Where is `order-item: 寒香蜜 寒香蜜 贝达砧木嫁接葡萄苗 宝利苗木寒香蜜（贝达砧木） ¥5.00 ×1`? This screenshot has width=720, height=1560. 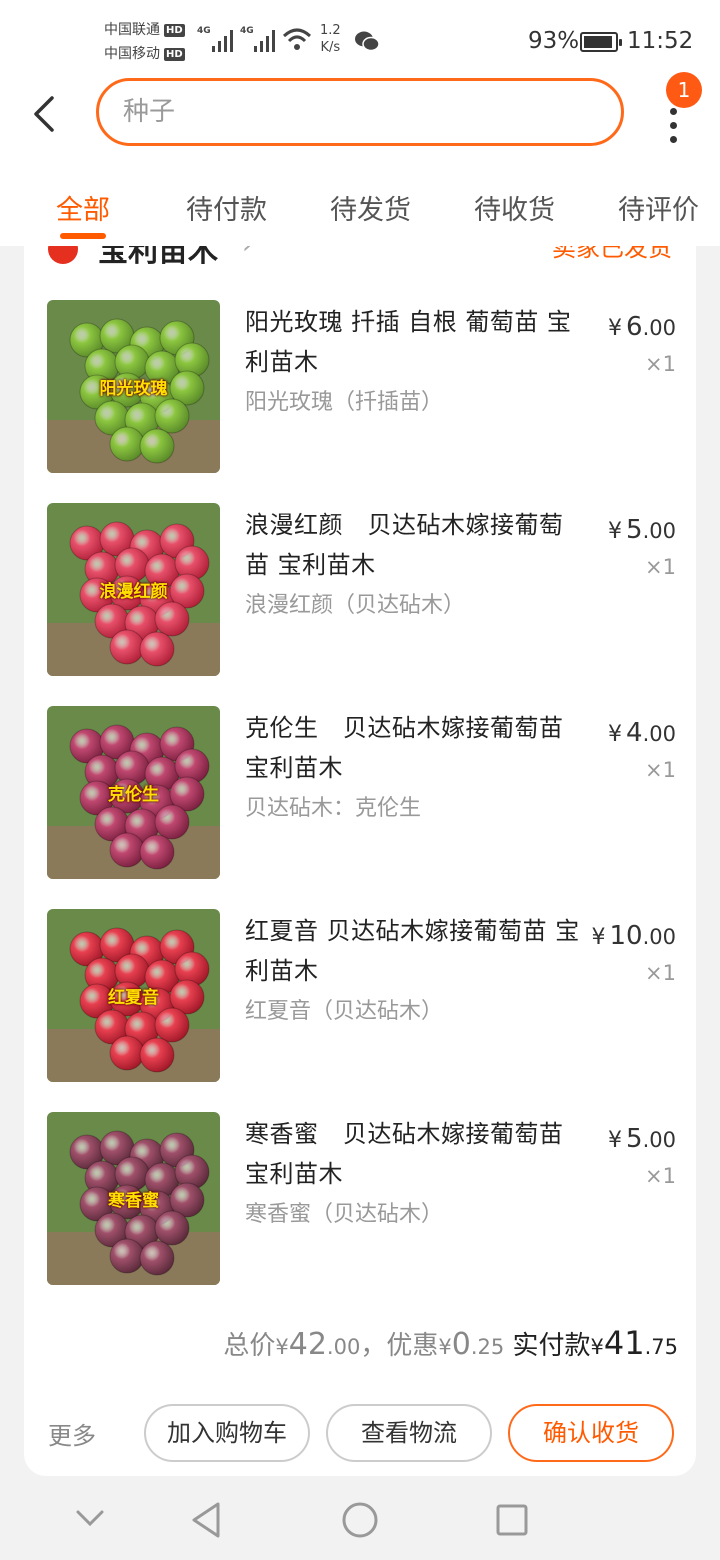 order-item: 寒香蜜 寒香蜜 贝达砧木嫁接葡萄苗 宝利苗木寒香蜜（贝达砧木） ¥5.00 ×1 is located at coordinates (360, 1202).